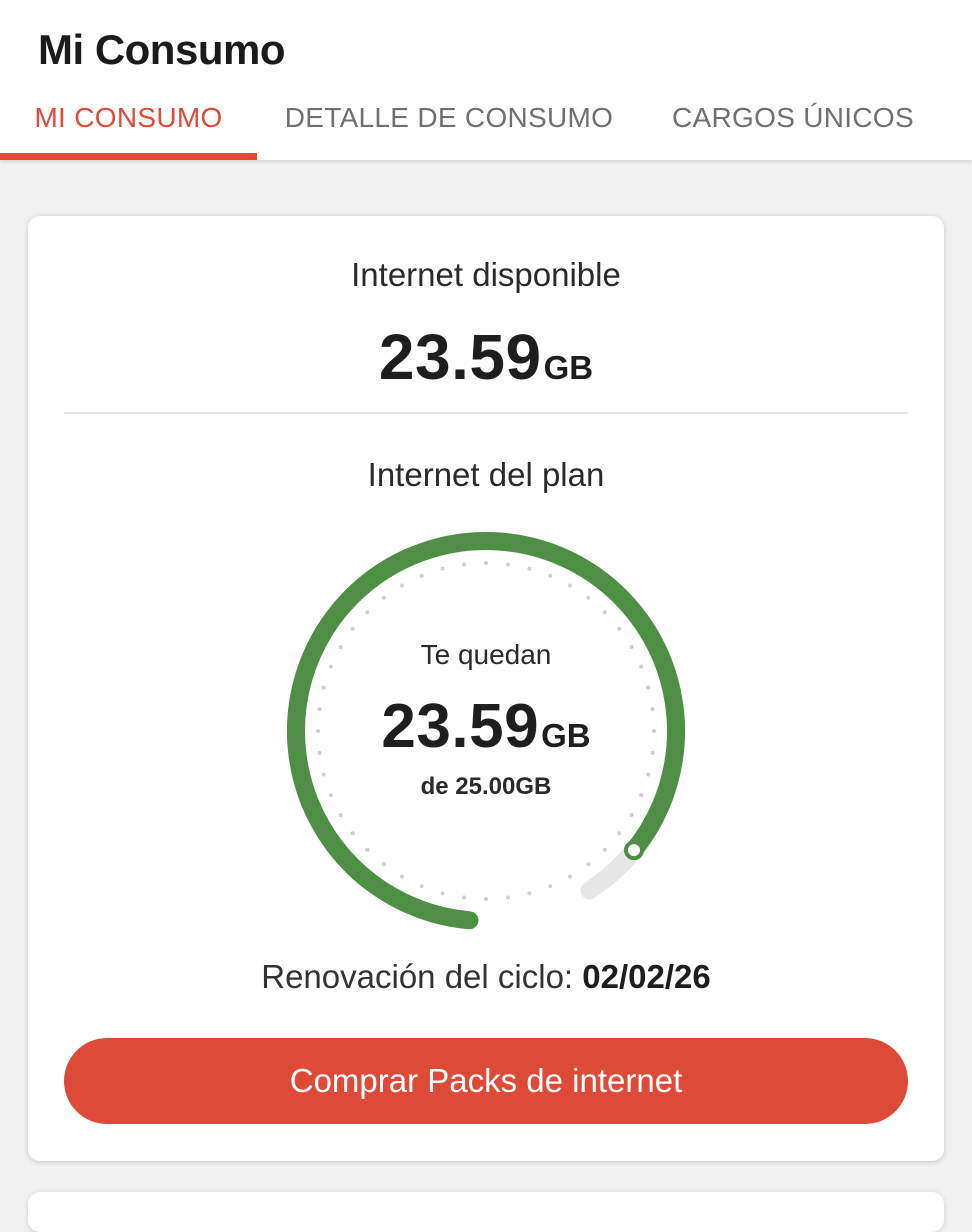 The image size is (972, 1232). I want to click on available-unit: GB, so click(568, 367).